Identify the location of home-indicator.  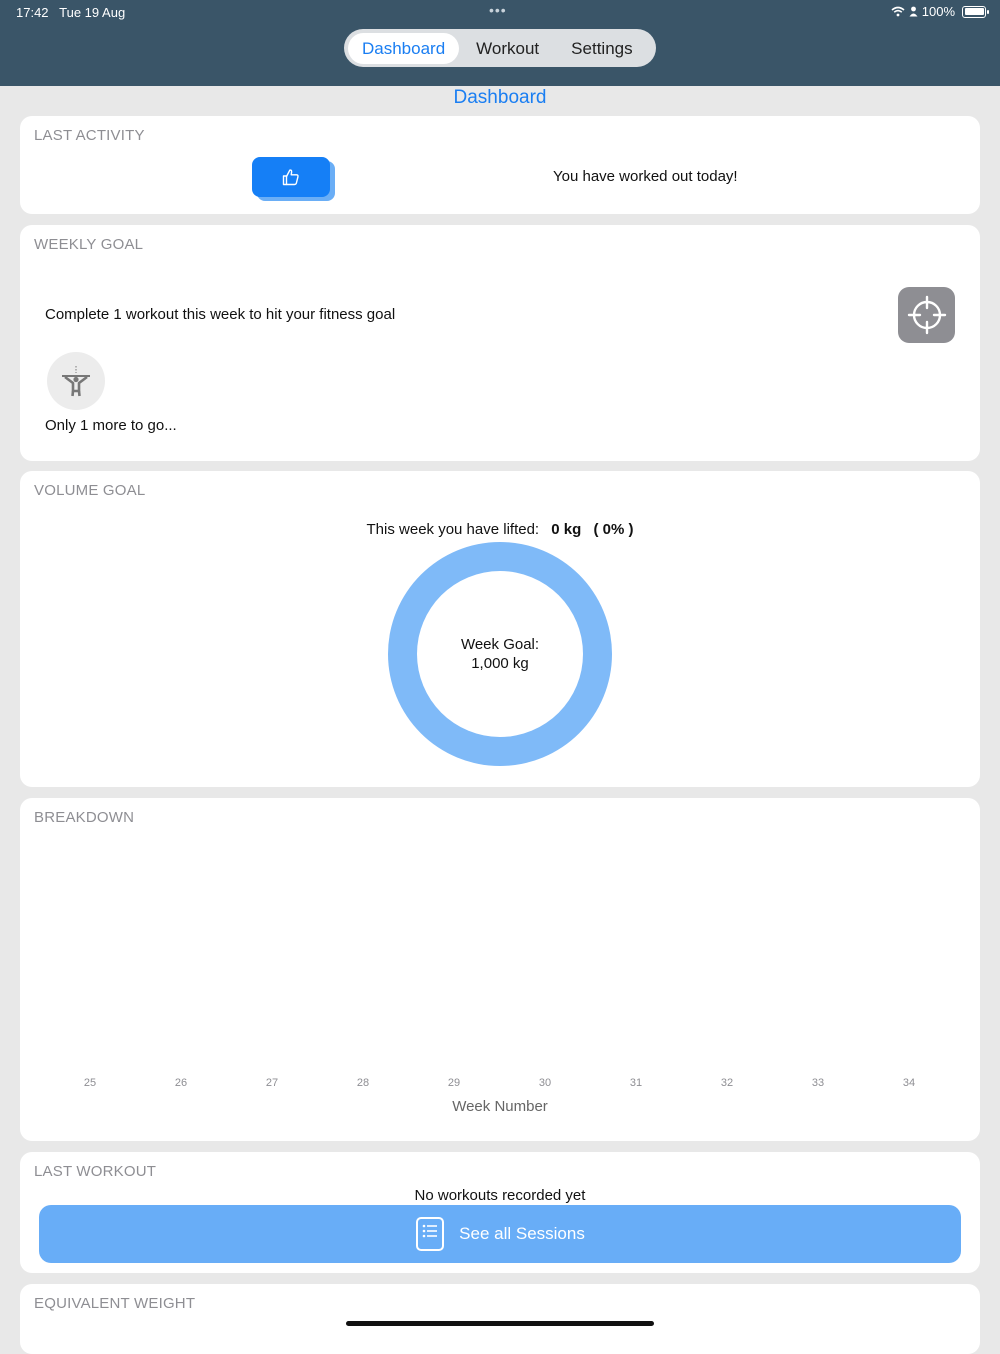
(500, 1323).